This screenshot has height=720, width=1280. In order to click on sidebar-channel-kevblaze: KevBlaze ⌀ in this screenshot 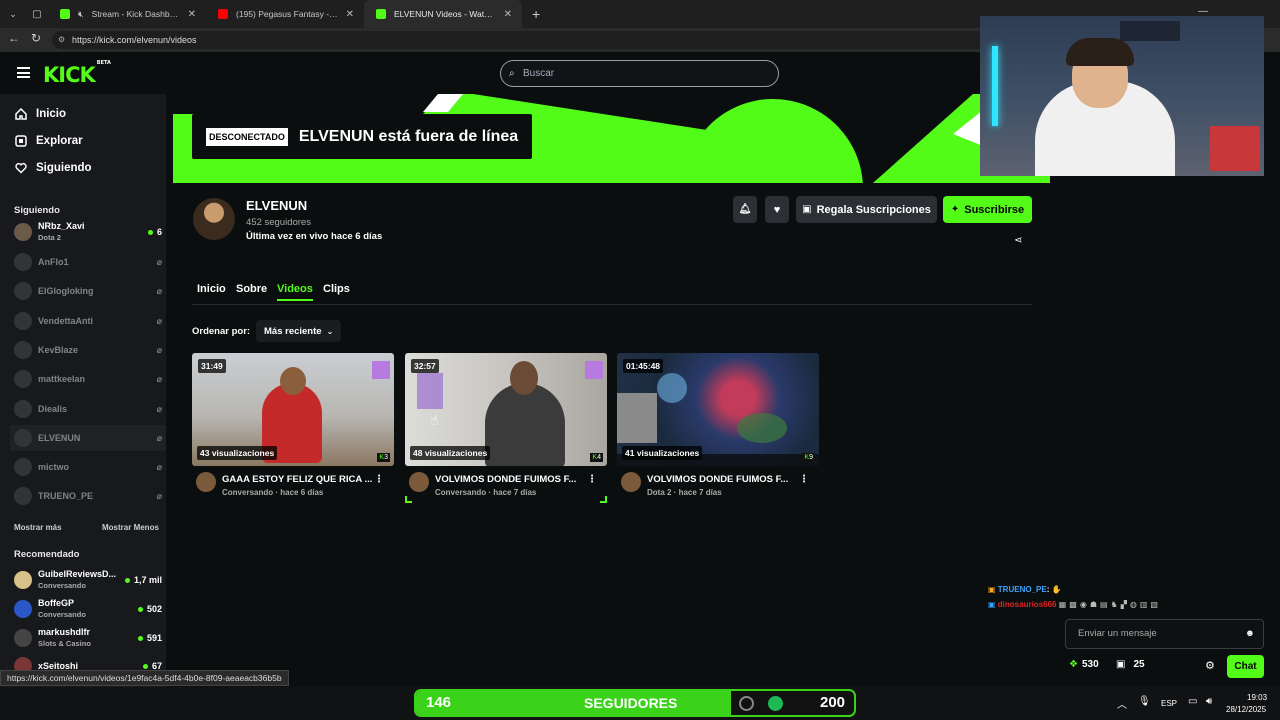, I will do `click(88, 350)`.